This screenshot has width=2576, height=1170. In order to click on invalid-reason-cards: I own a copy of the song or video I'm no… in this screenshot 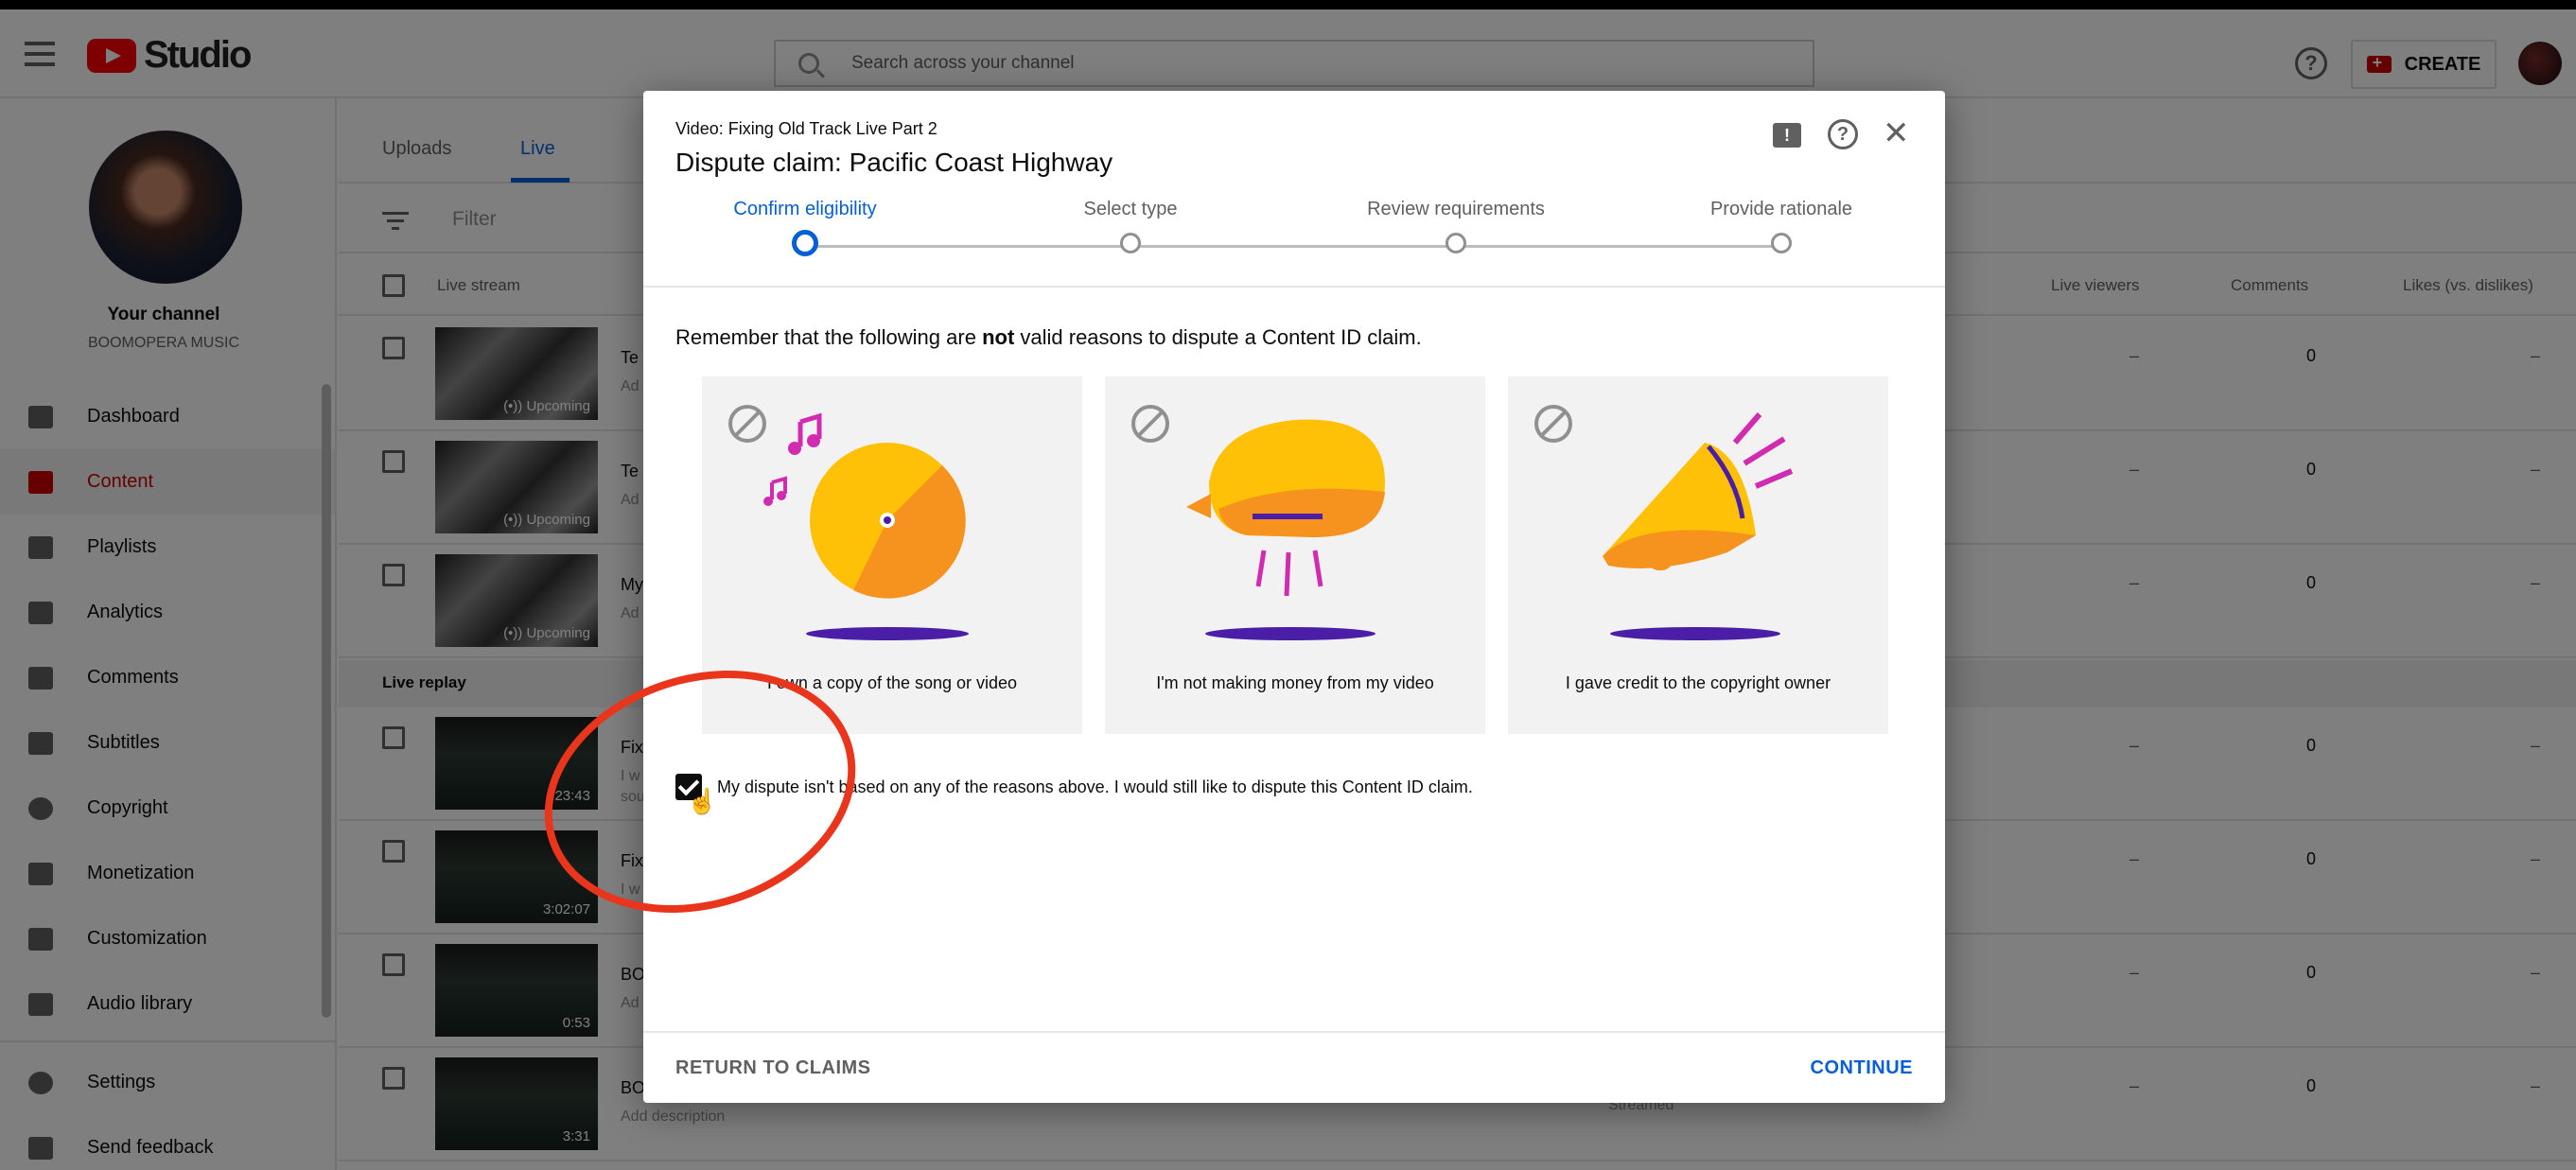, I will do `click(1295, 555)`.